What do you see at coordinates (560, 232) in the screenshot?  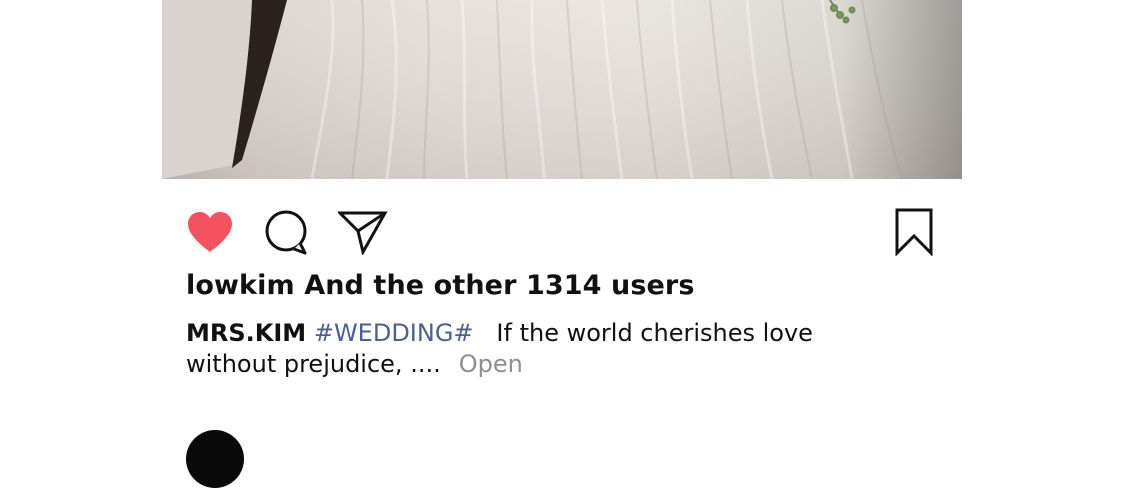 I see `post-action-bar` at bounding box center [560, 232].